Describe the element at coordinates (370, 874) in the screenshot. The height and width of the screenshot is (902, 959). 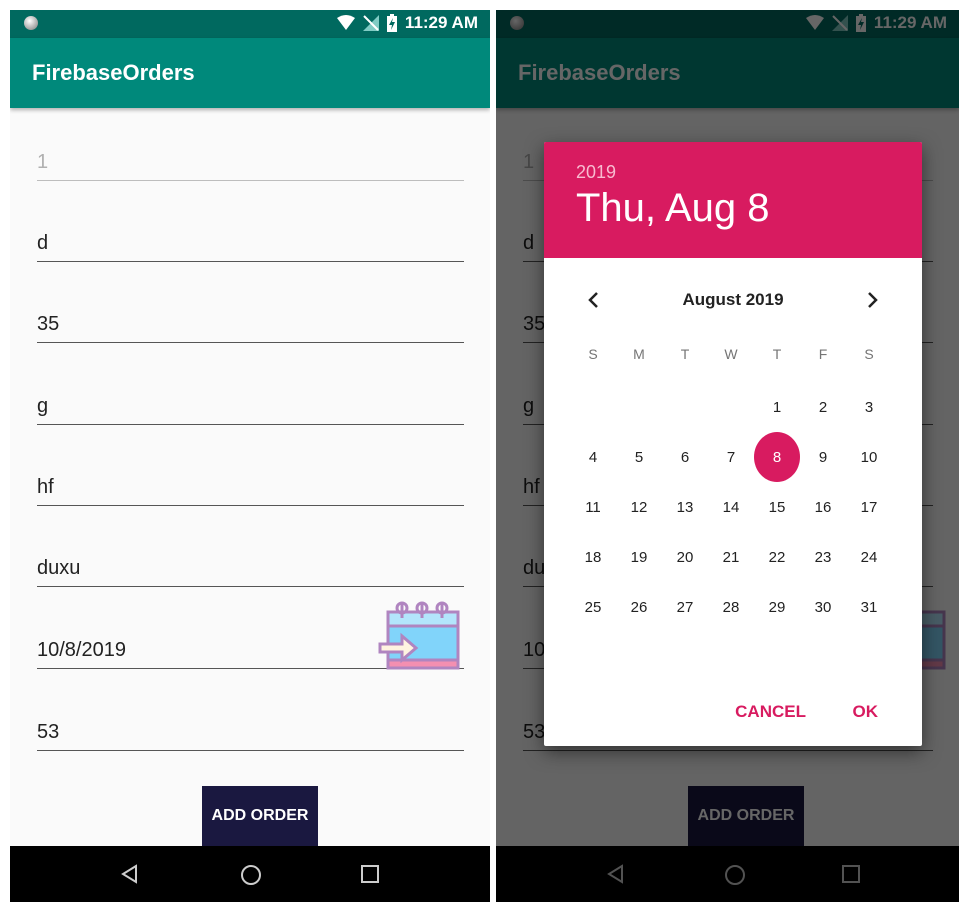
I see `recents-icon` at that location.